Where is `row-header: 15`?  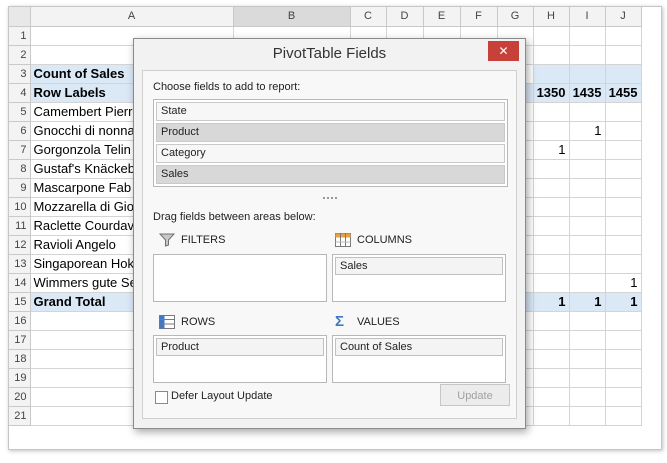
row-header: 15 is located at coordinates (20, 302).